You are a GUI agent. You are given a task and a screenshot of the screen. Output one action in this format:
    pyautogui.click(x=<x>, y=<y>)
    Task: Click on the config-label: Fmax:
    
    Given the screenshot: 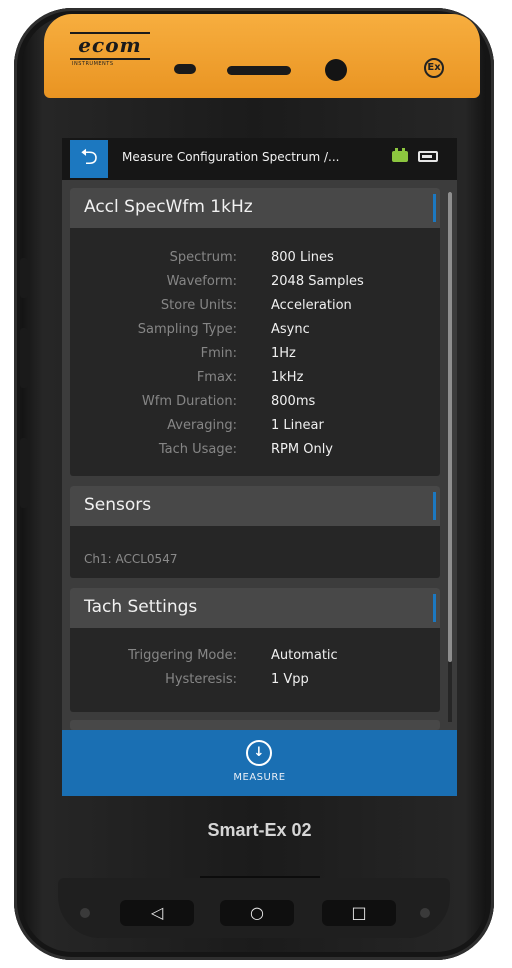 What is the action you would take?
    pyautogui.click(x=216, y=377)
    